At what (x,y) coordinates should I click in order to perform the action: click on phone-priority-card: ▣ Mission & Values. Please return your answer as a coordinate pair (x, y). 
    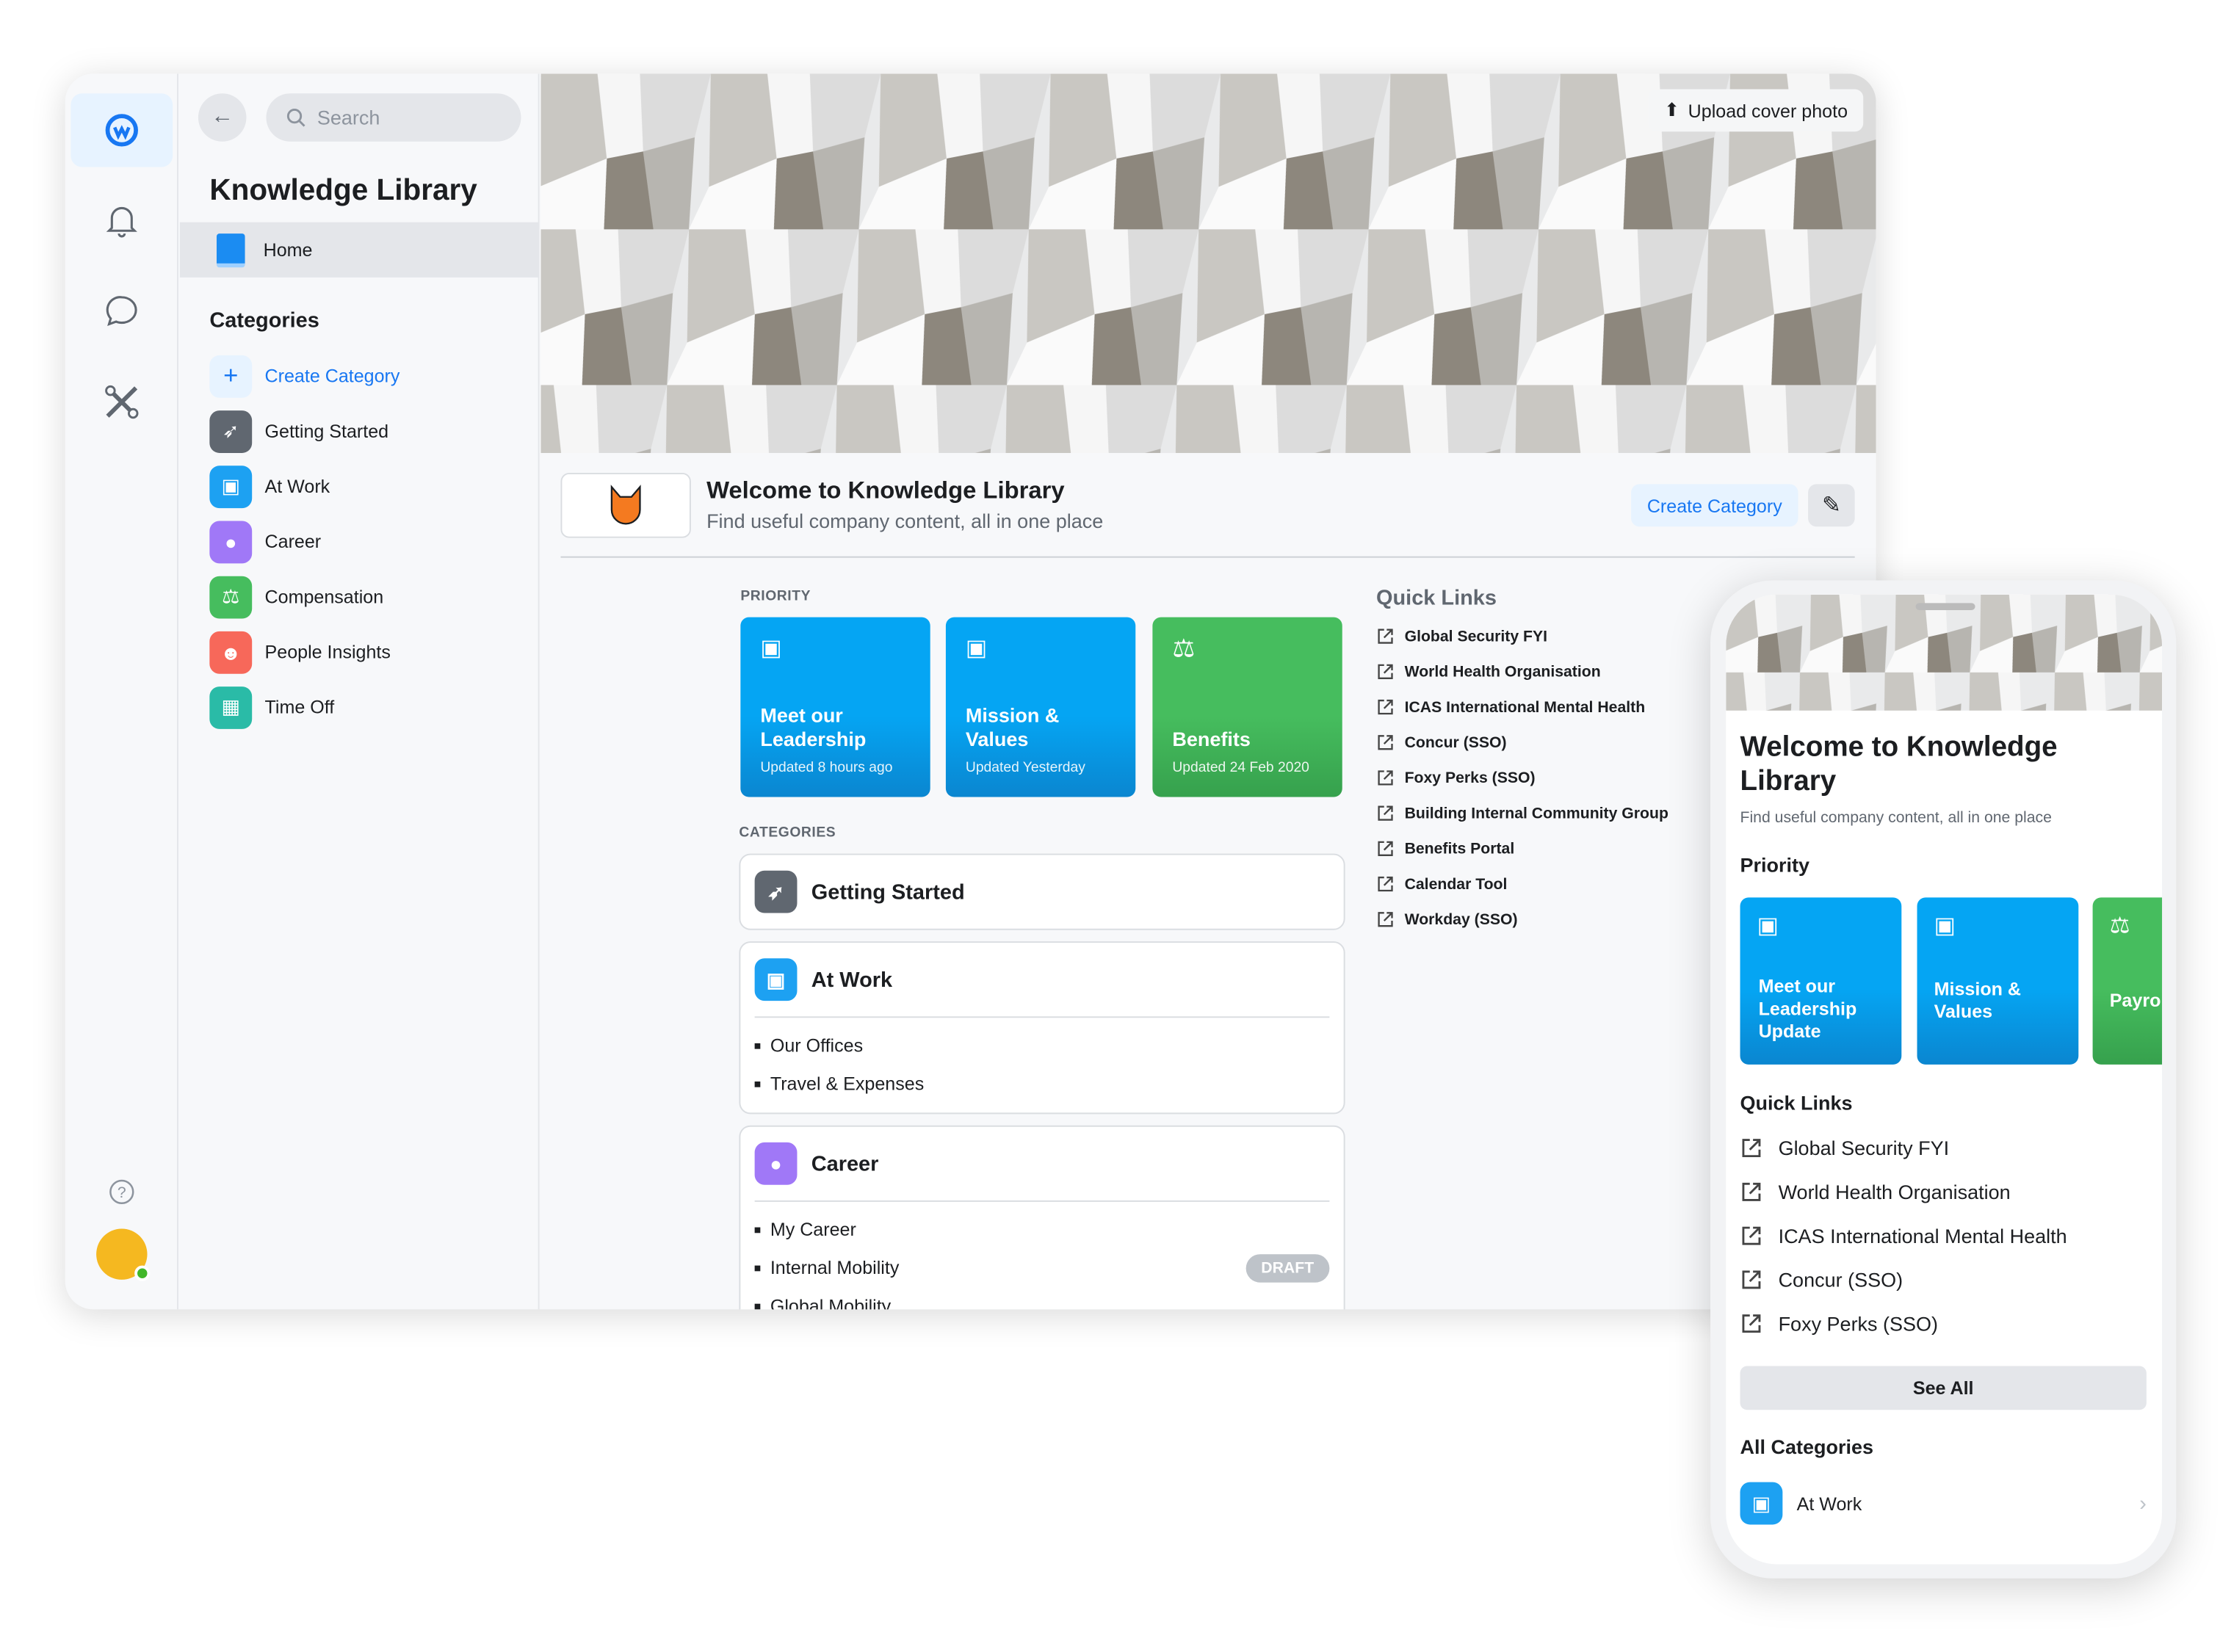
    Looking at the image, I should click on (1998, 981).